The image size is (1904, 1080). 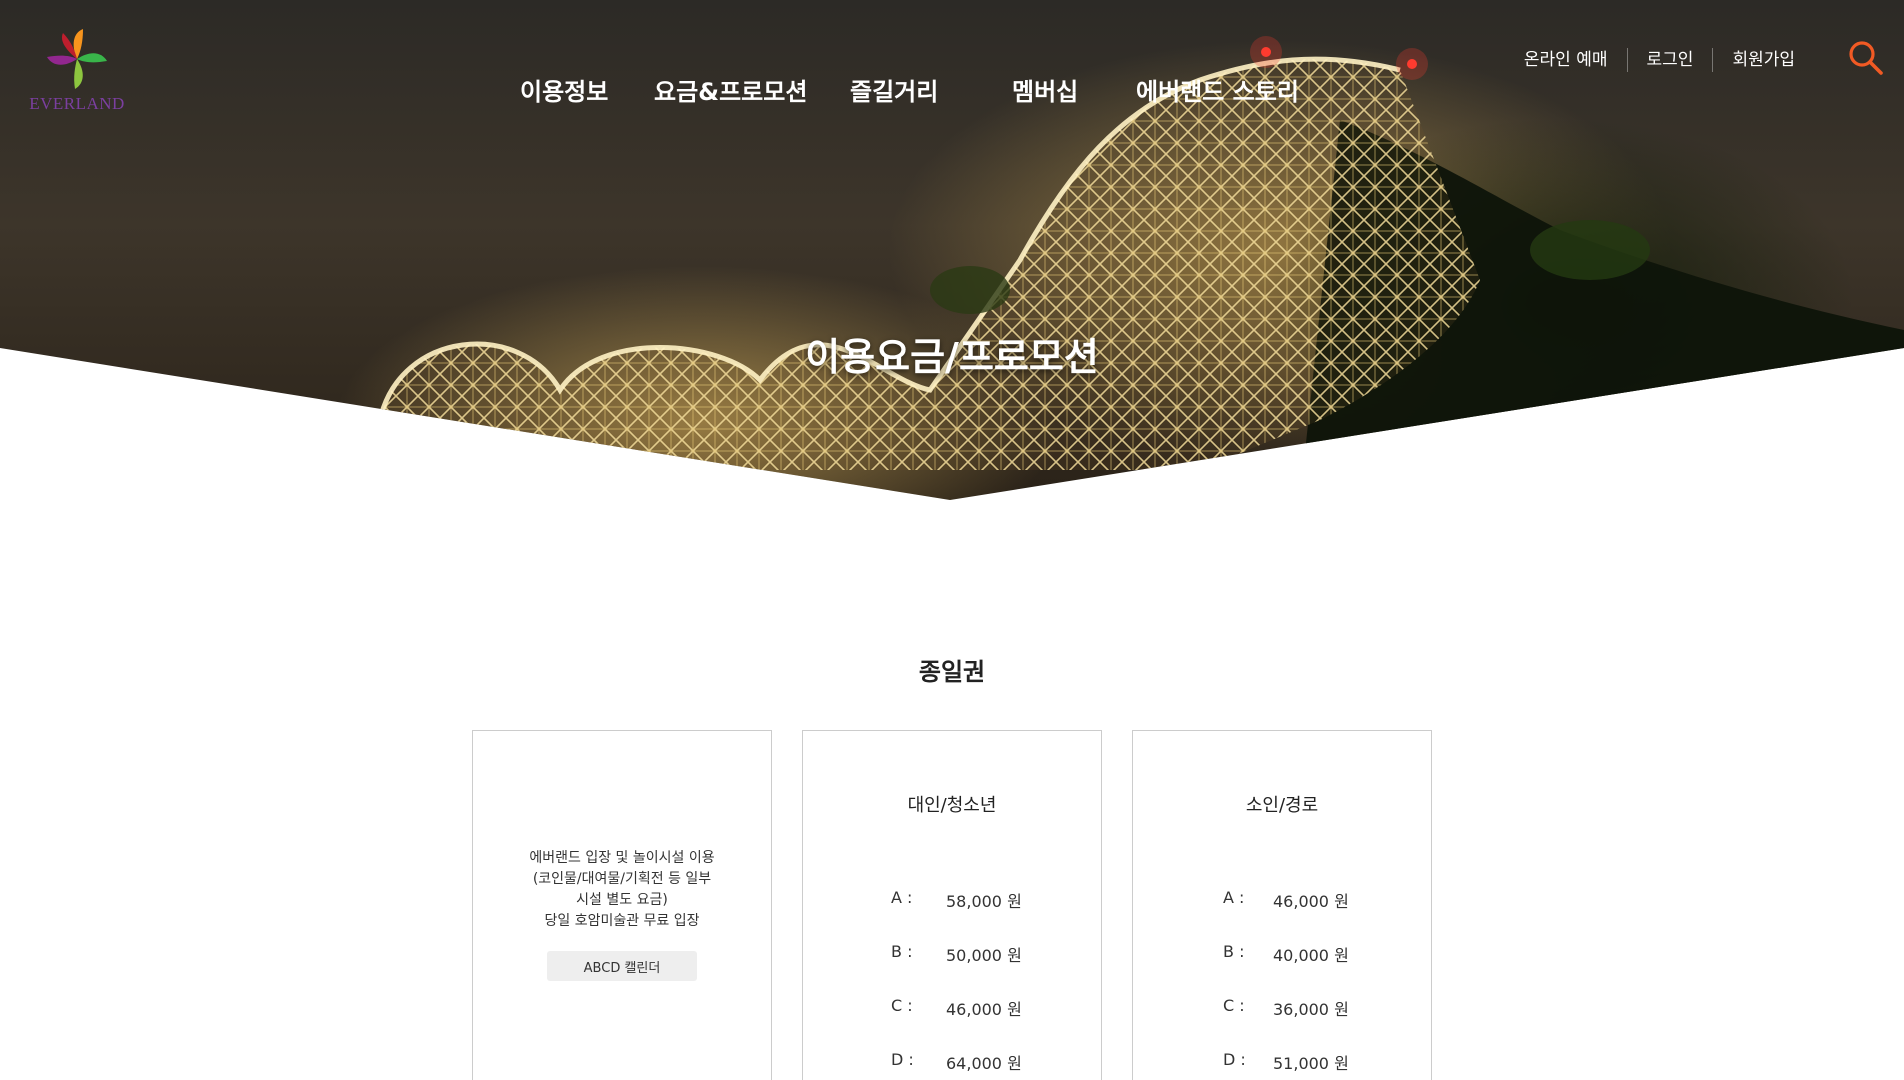 I want to click on nav-item-usage-info: 이용정보, so click(x=564, y=89).